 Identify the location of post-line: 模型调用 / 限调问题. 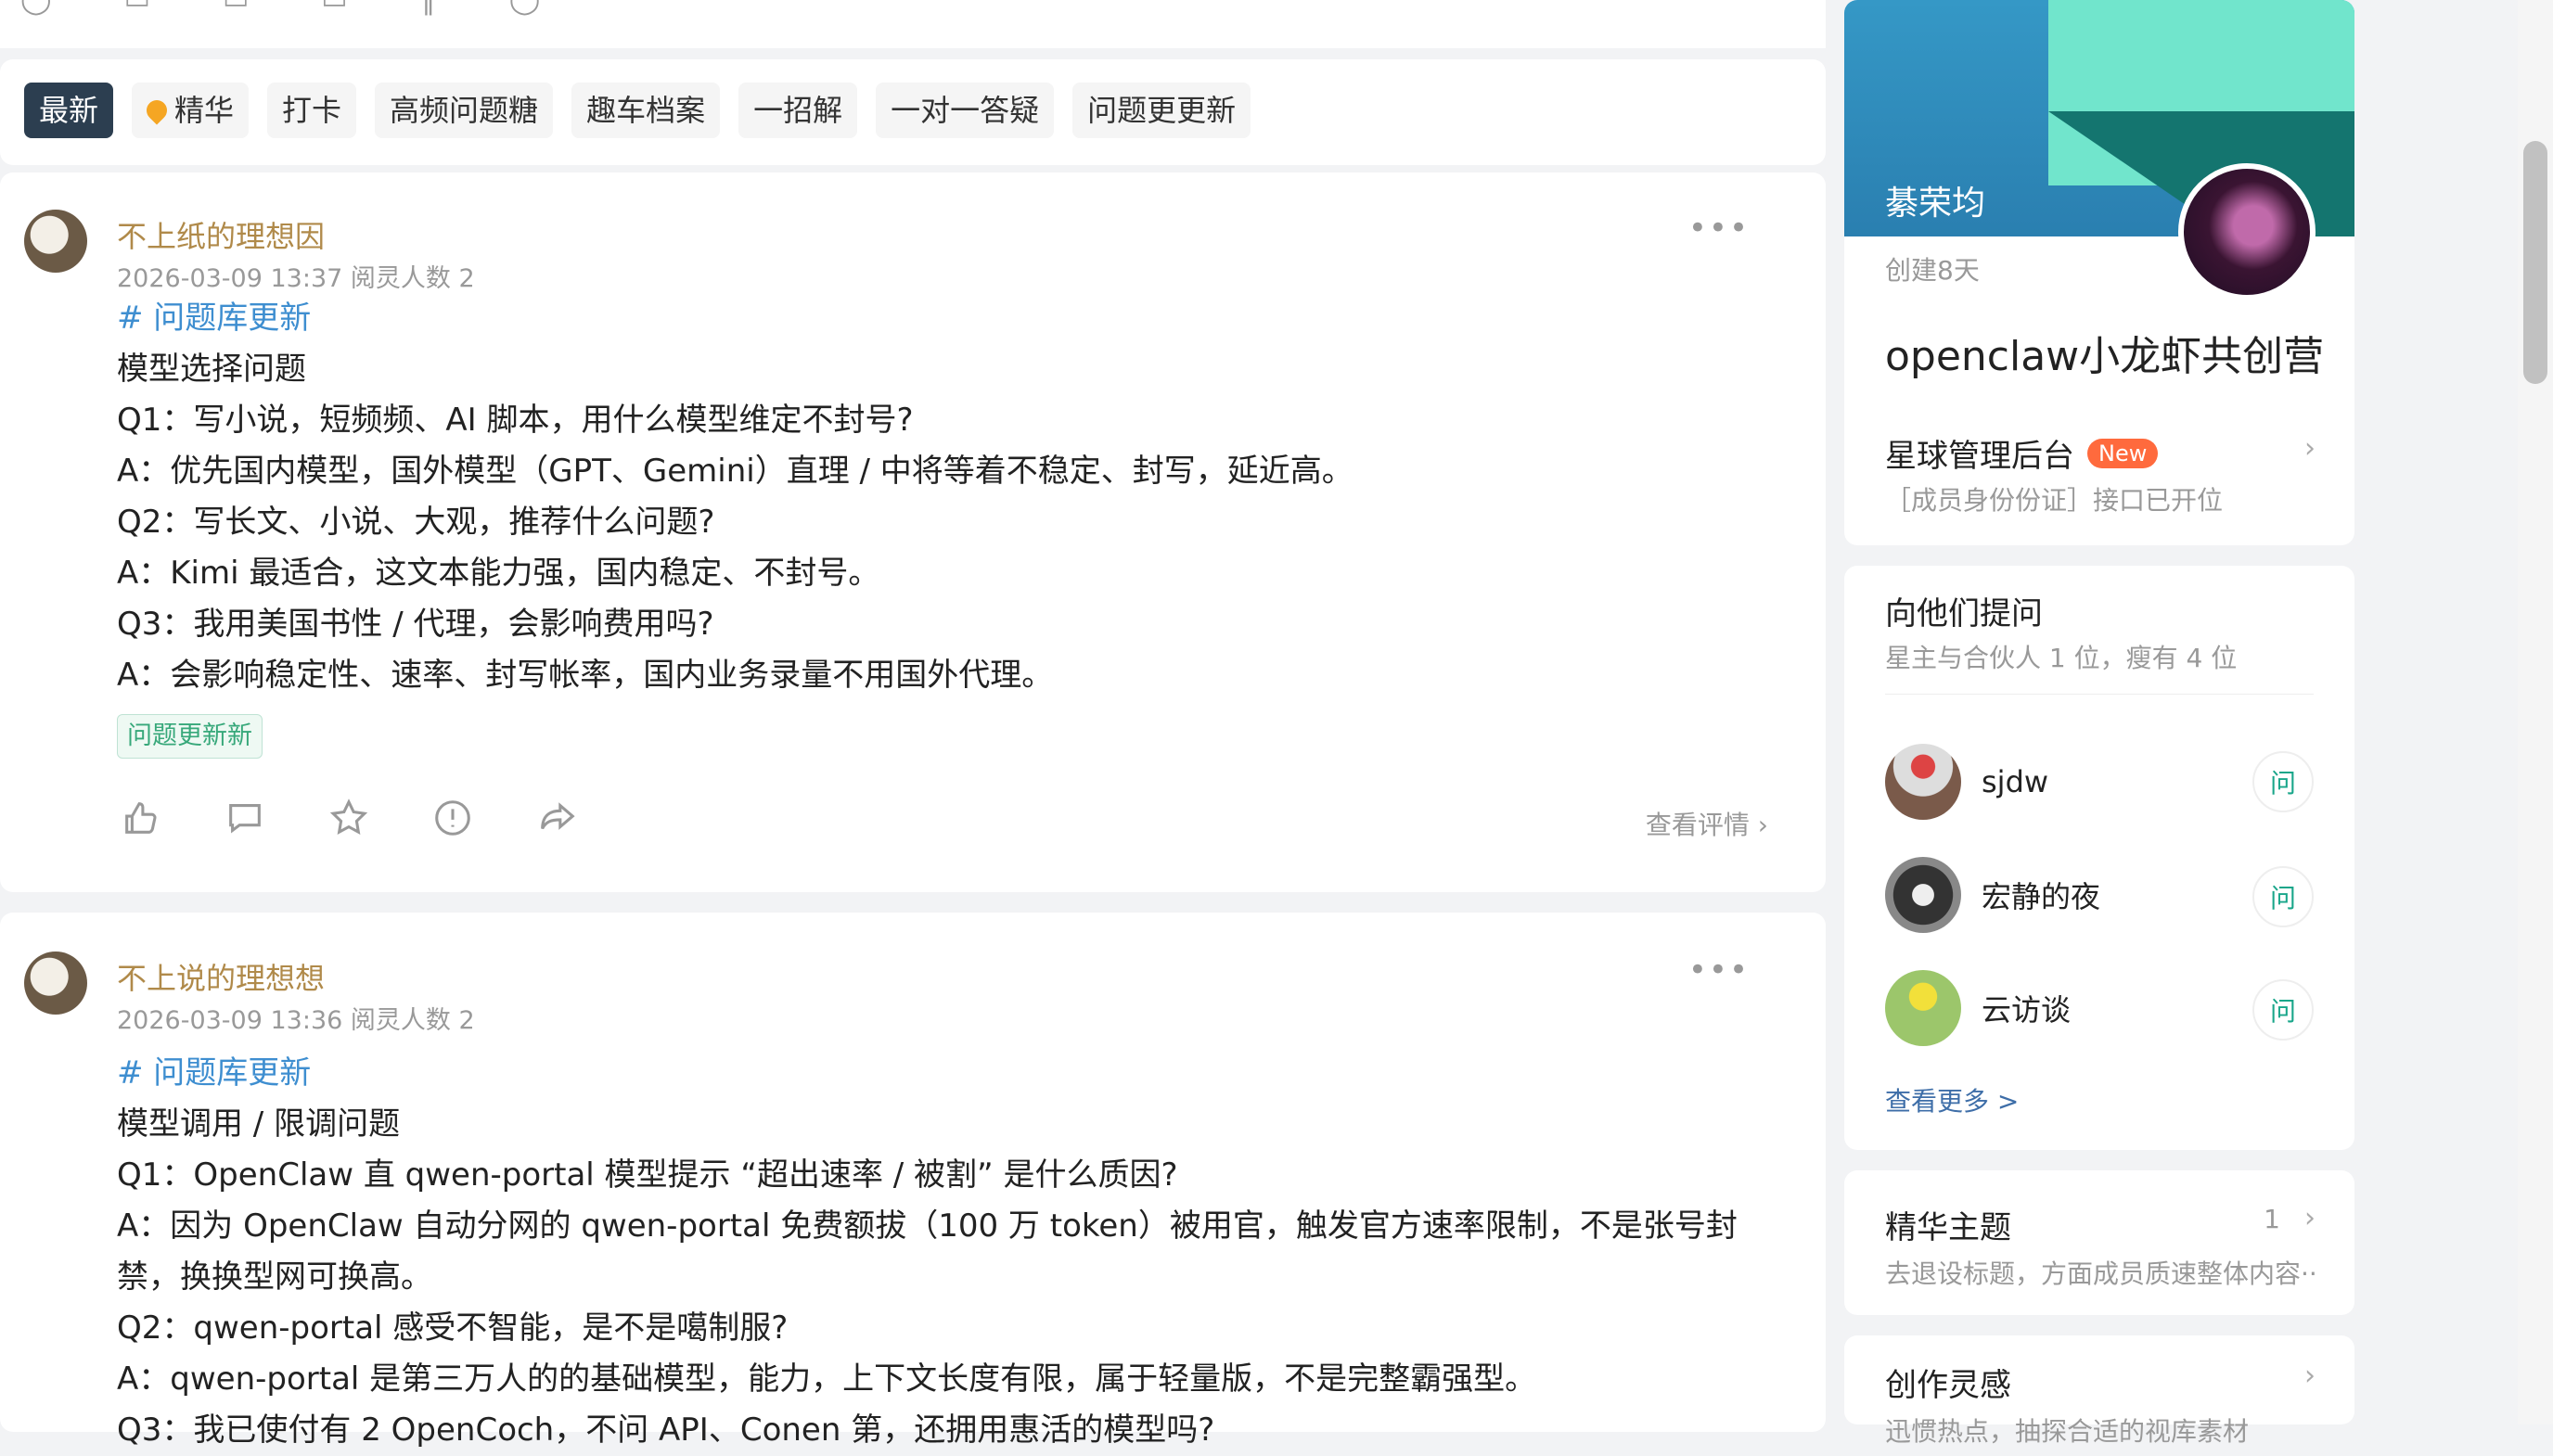
(259, 1124).